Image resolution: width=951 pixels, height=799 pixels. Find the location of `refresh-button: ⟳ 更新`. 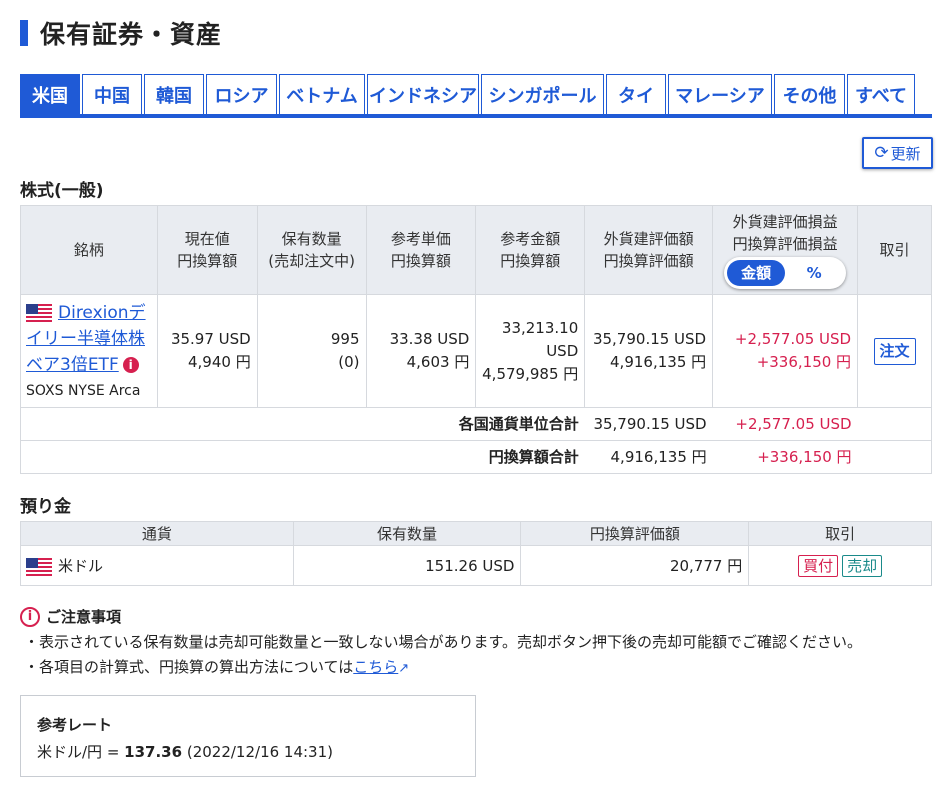

refresh-button: ⟳ 更新 is located at coordinates (897, 153).